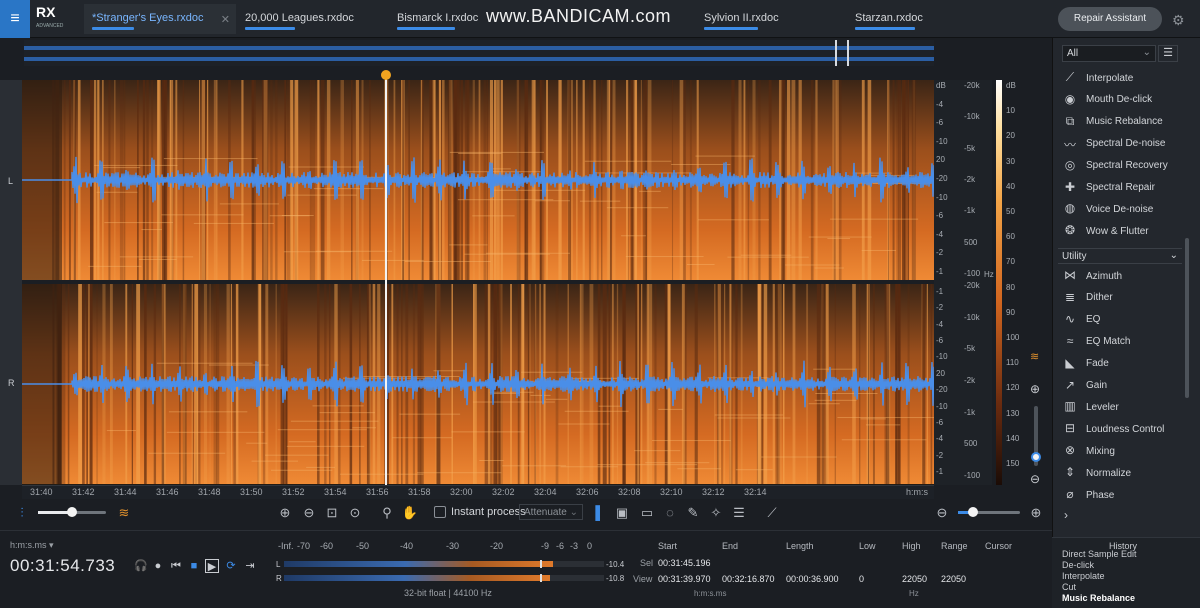 This screenshot has height=608, width=1200. I want to click on hand-tool-icon: ✋, so click(410, 513).